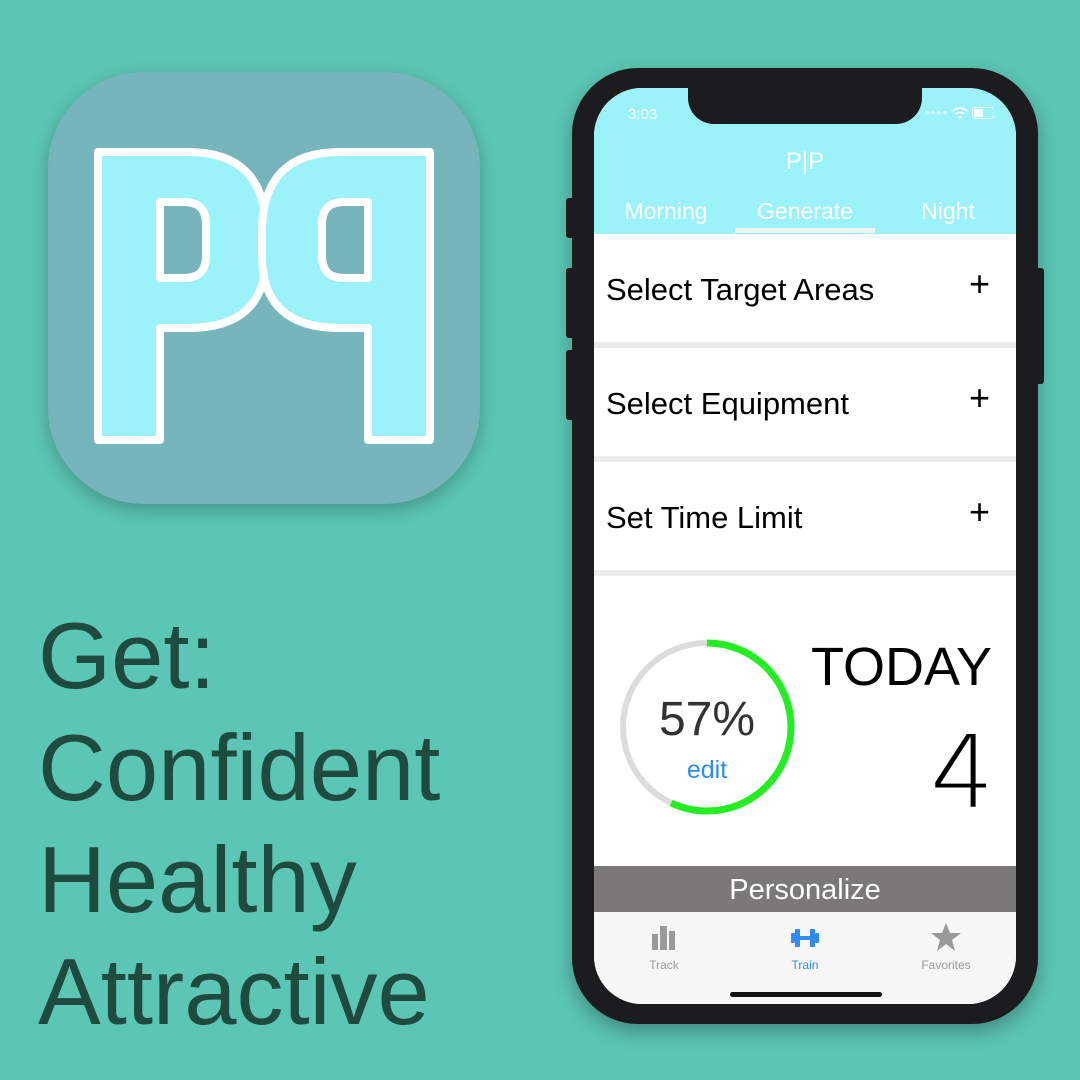  What do you see at coordinates (570, 218) in the screenshot?
I see `mute-switch` at bounding box center [570, 218].